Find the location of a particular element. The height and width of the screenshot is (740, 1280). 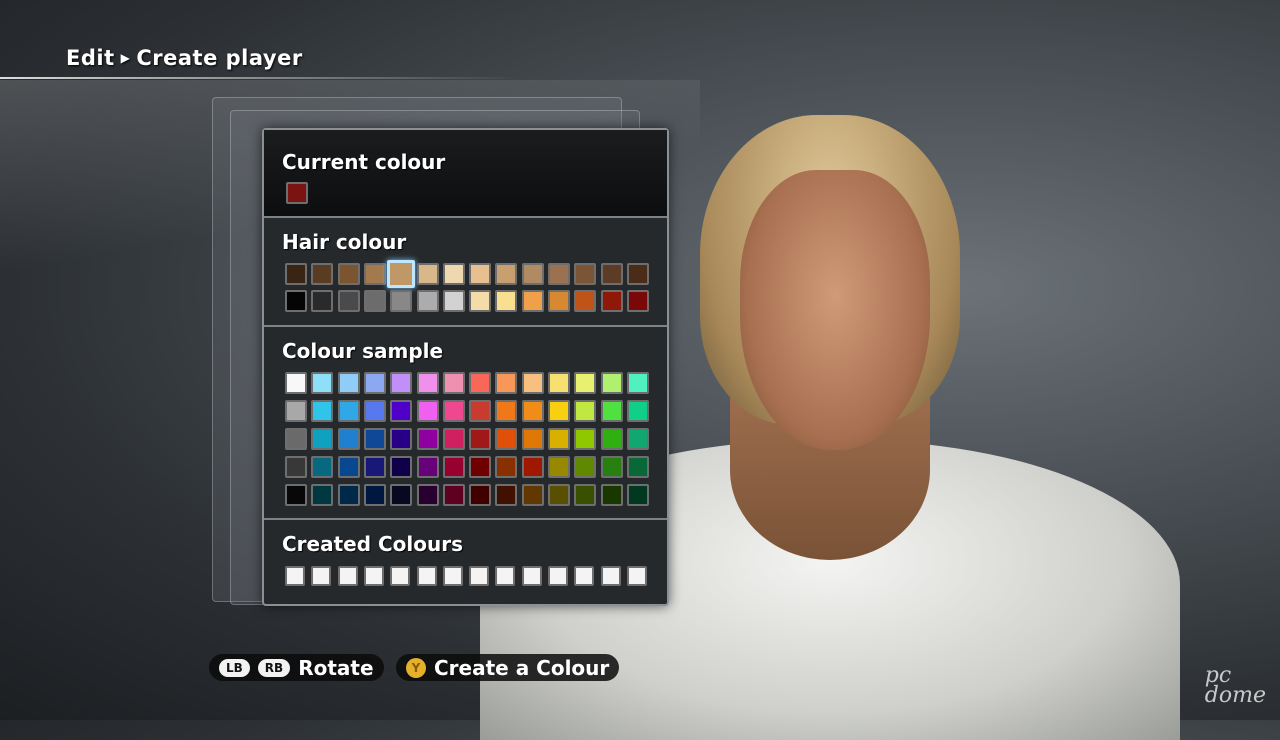

rotate-hint: LB RB Rotate is located at coordinates (296, 667).